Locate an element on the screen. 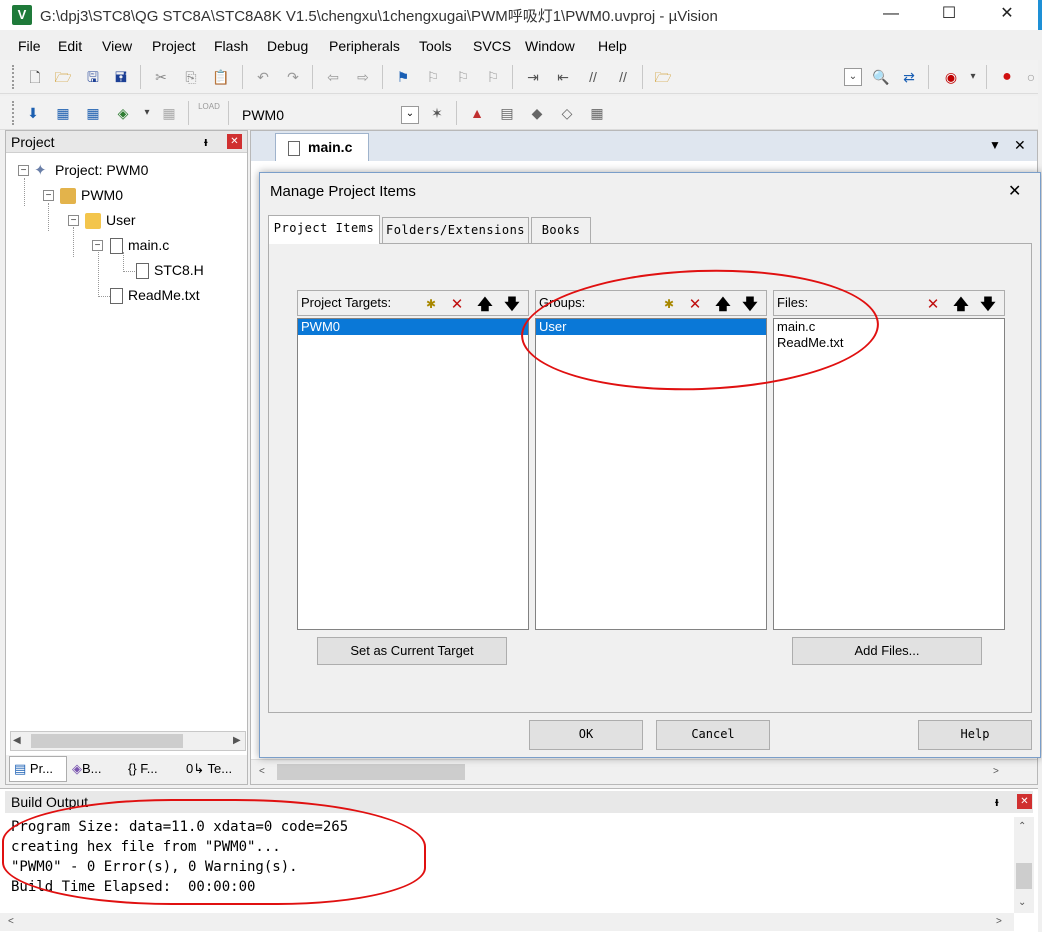 Image resolution: width=1042 pixels, height=932 pixels. comment-icon: // is located at coordinates (593, 77).